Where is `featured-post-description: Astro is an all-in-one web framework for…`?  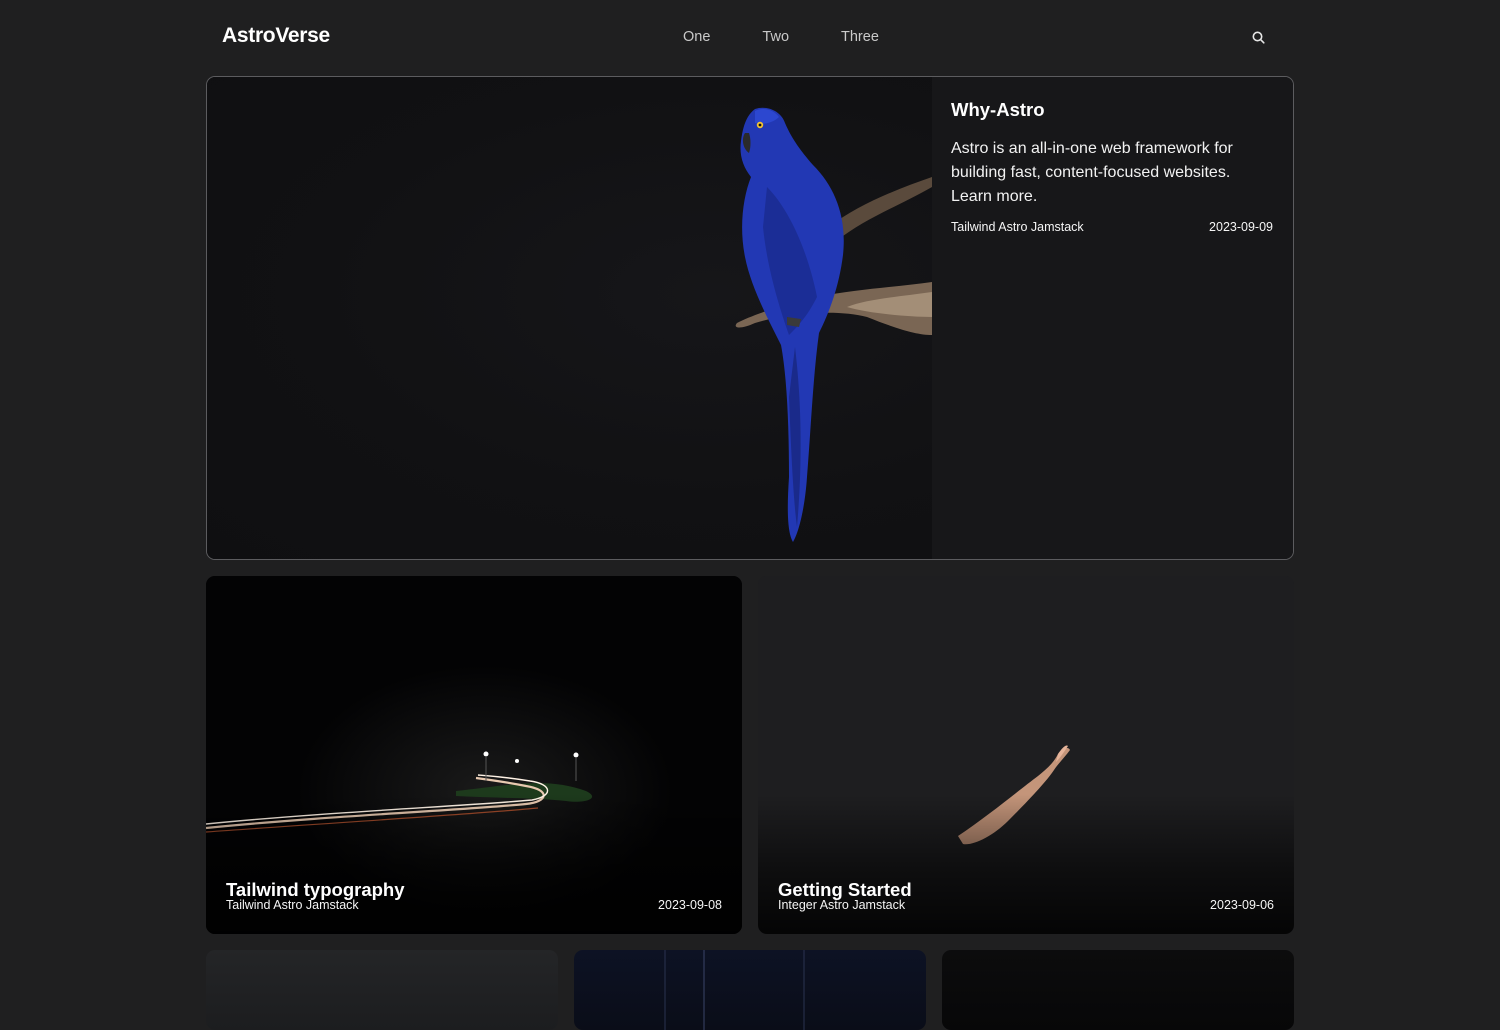
featured-post-description: Astro is an all-in-one web framework for… is located at coordinates (1092, 172).